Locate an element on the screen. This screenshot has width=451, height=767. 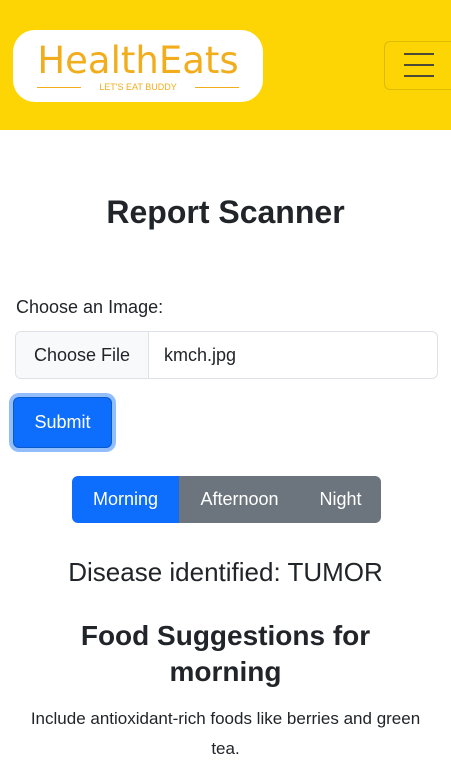
image-file-input: Choose File kmch.jpg is located at coordinates (226, 355).